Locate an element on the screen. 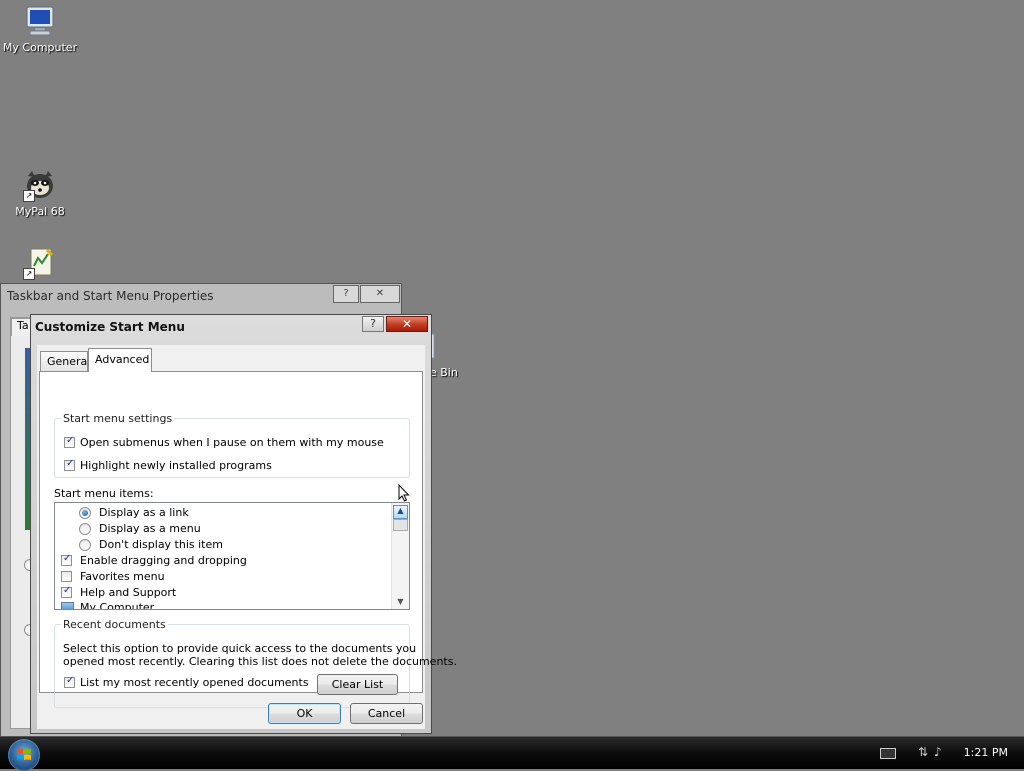 This screenshot has width=1024, height=771. display-as-link-radio is located at coordinates (85, 513).